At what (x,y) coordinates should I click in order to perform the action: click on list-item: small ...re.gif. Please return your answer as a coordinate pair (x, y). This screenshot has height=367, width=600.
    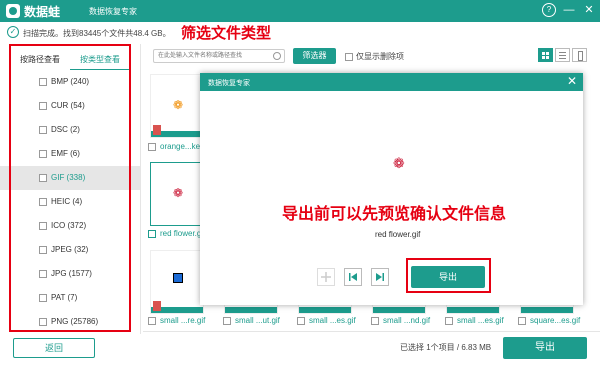
    Looking at the image, I should click on (176, 320).